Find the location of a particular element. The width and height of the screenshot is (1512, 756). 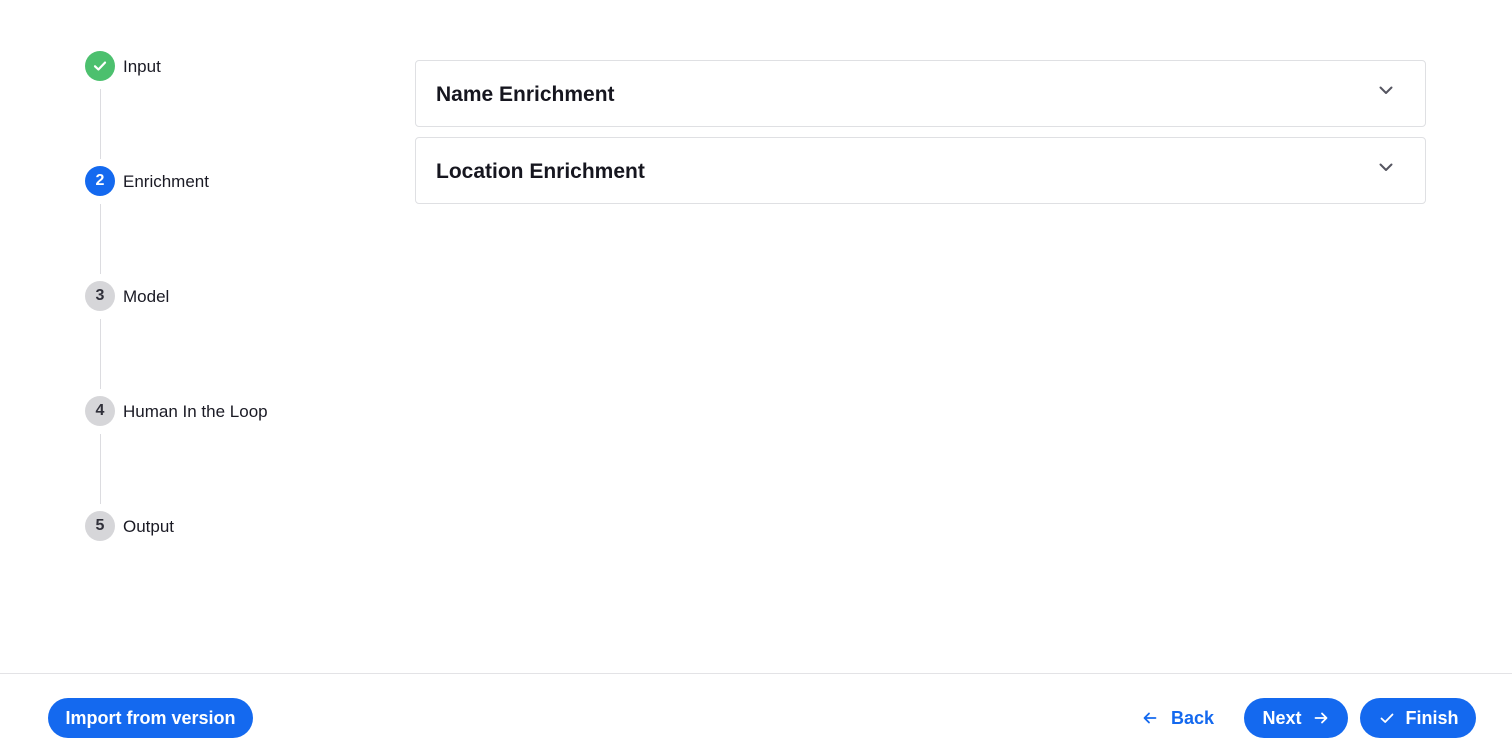

location-enrichment-accordion: Location Enrichment is located at coordinates (920, 170).